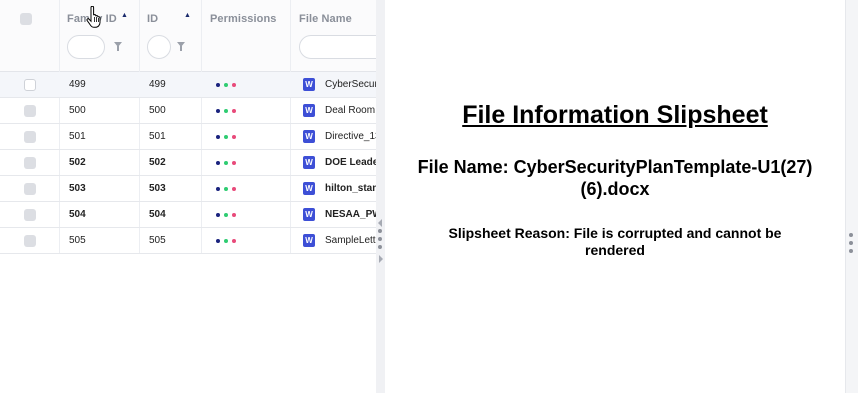 This screenshot has height=393, width=858. What do you see at coordinates (77, 214) in the screenshot?
I see `family-id-cell: 504` at bounding box center [77, 214].